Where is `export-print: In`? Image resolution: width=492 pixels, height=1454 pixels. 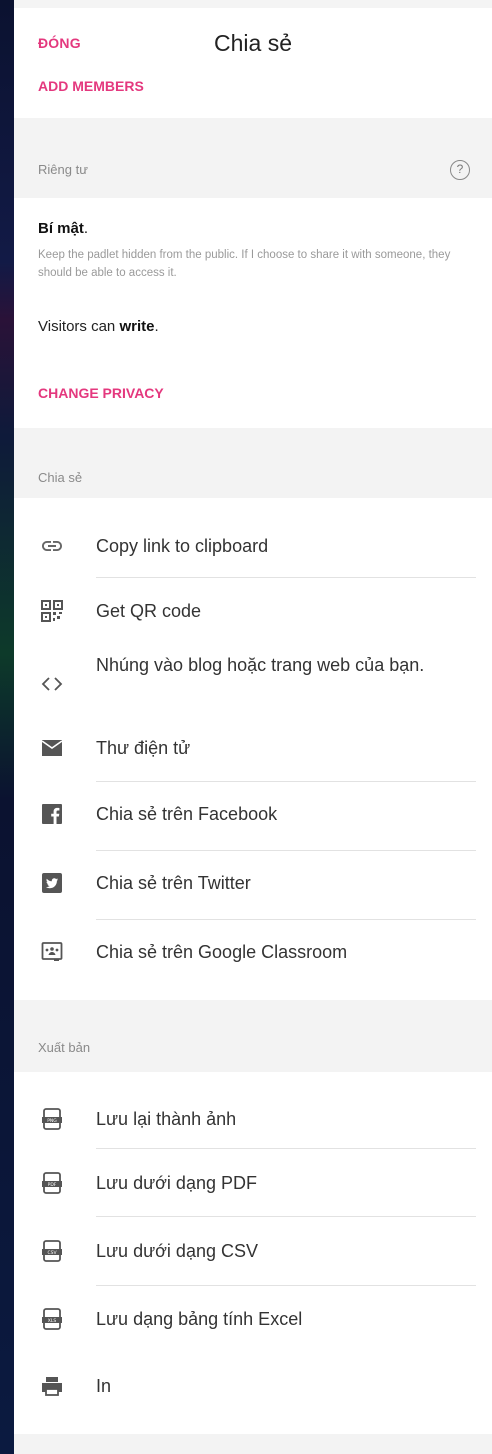
export-print: In is located at coordinates (253, 1388).